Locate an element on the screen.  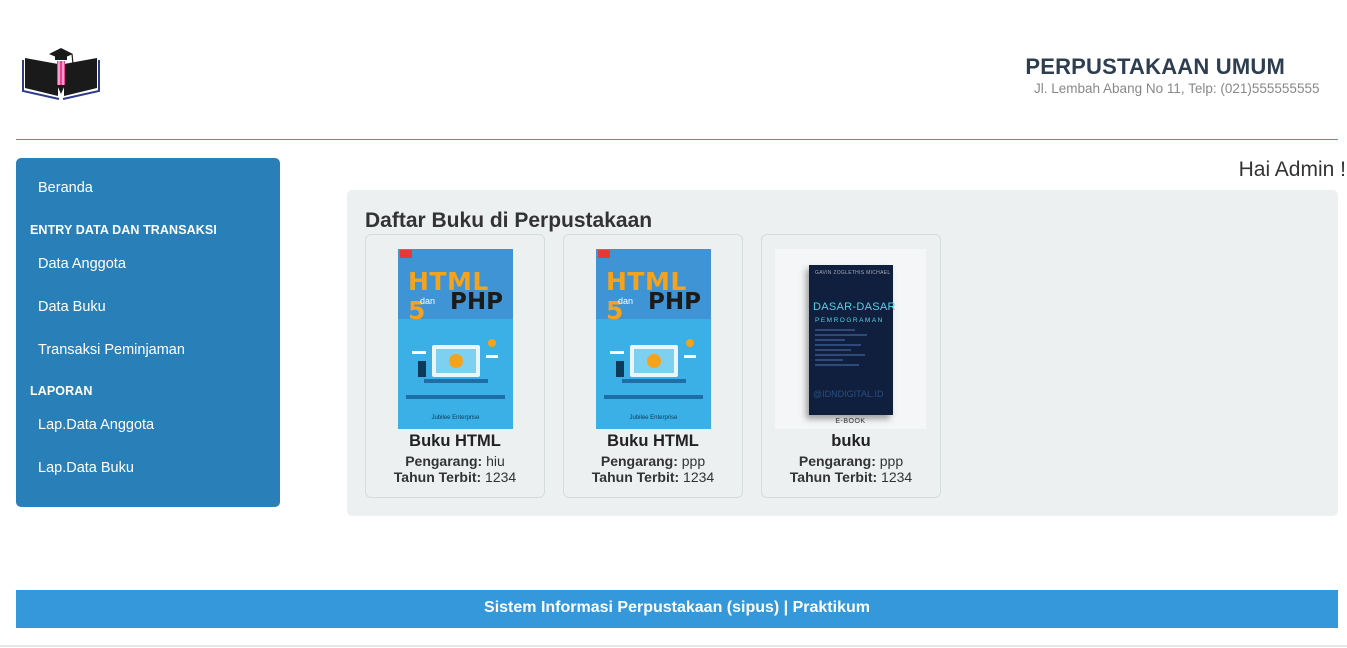
sidebar-item-lap-data-buku: Lap.Data Buku is located at coordinates (86, 468).